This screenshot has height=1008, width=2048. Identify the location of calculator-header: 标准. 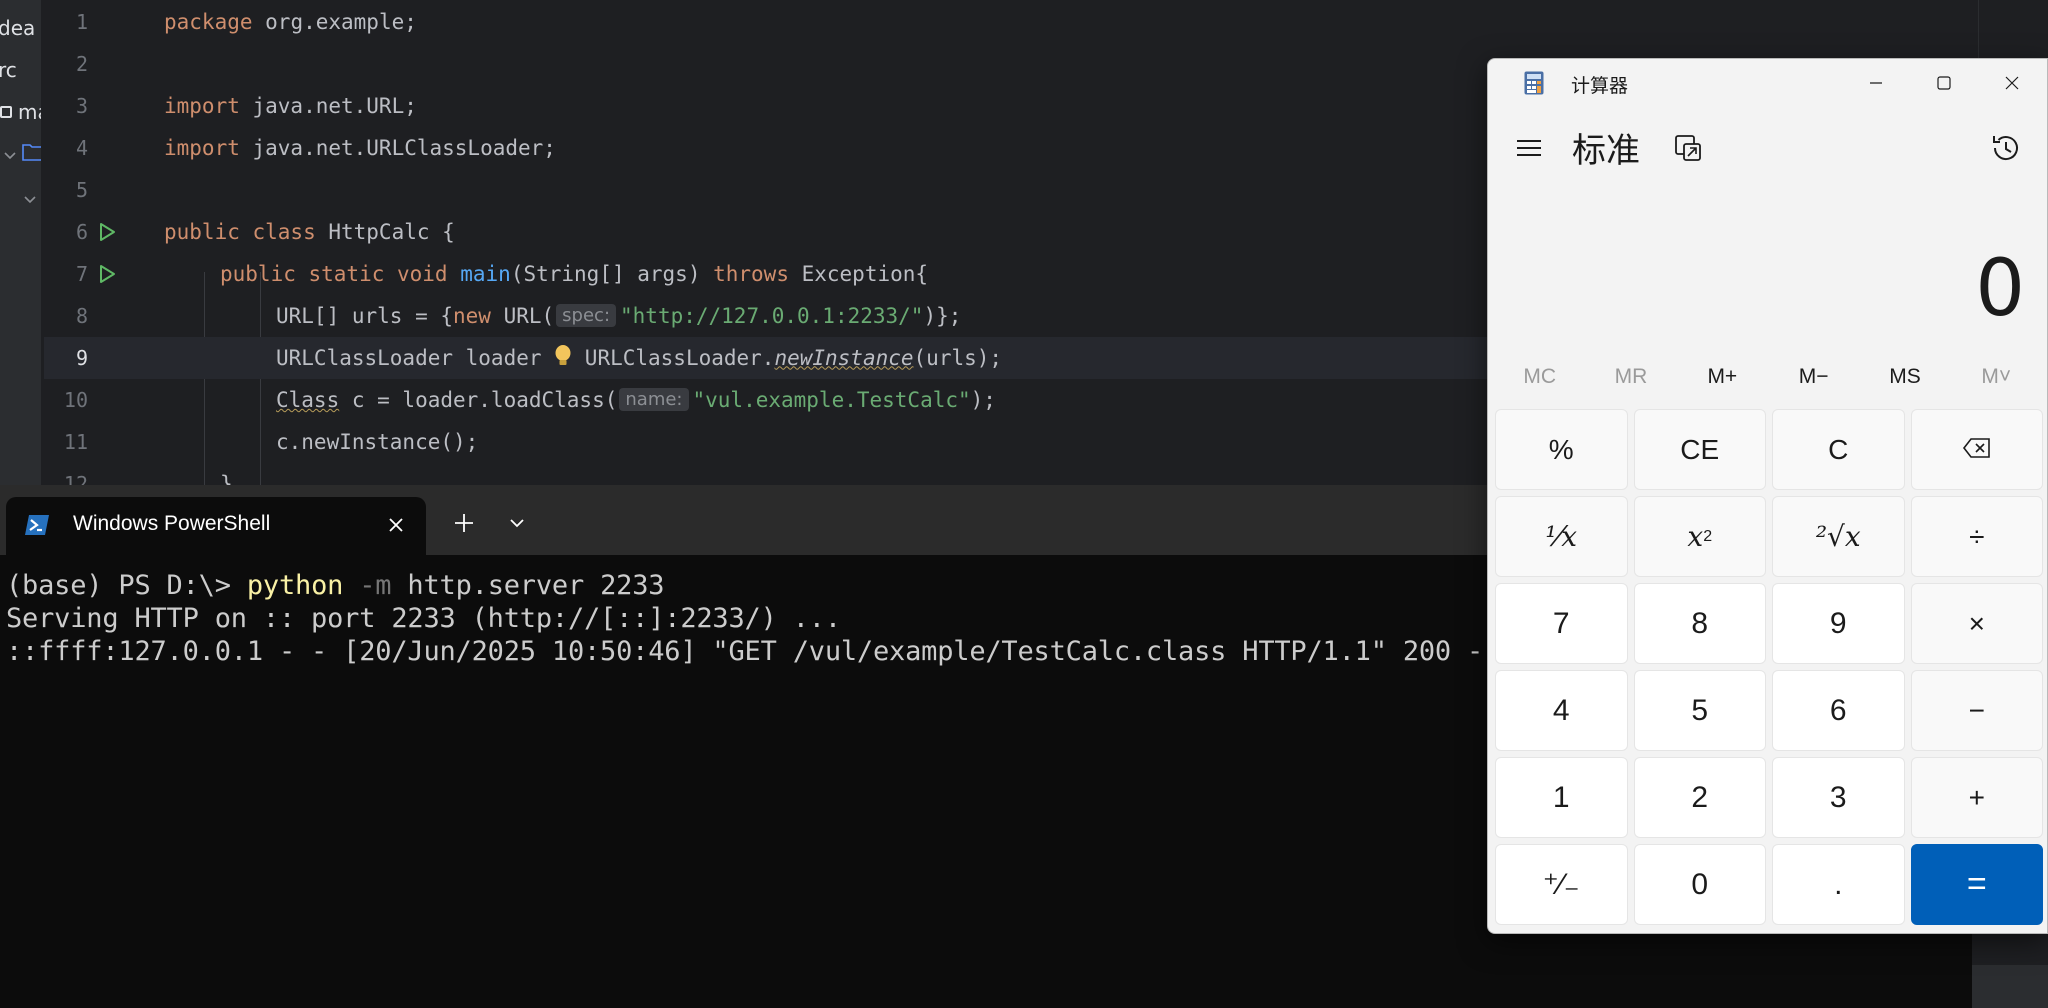
(1767, 149).